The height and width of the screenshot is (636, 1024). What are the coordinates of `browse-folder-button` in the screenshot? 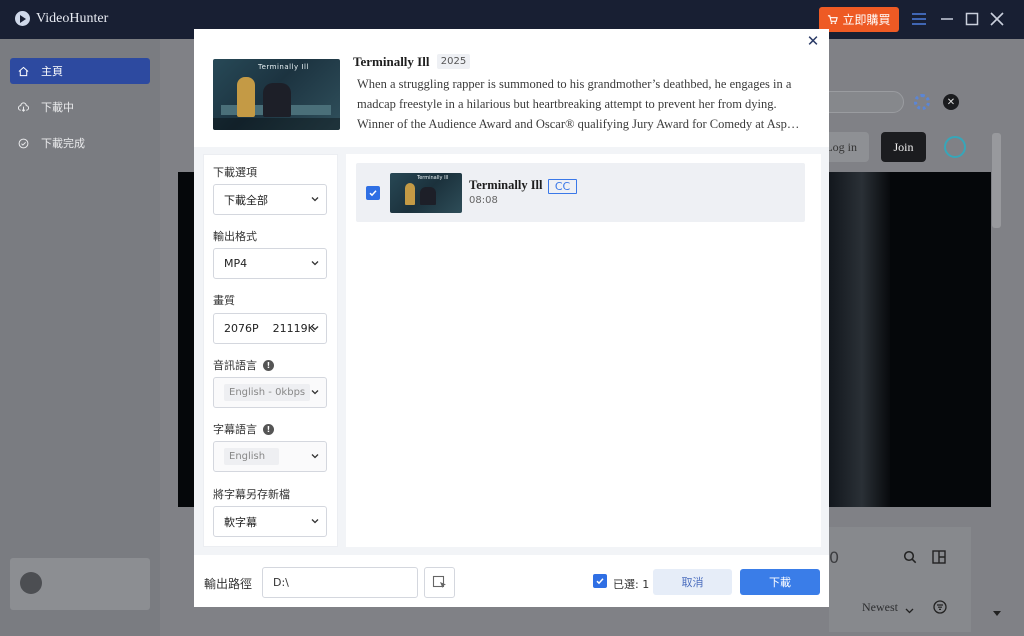 It's located at (439, 582).